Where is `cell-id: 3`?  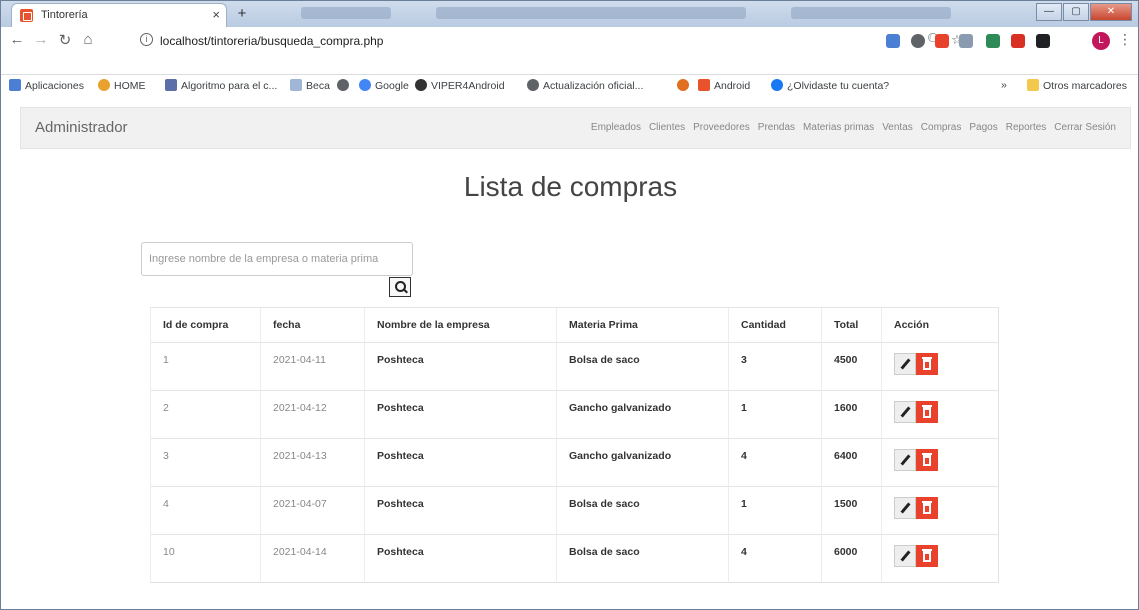 cell-id: 3 is located at coordinates (205, 462).